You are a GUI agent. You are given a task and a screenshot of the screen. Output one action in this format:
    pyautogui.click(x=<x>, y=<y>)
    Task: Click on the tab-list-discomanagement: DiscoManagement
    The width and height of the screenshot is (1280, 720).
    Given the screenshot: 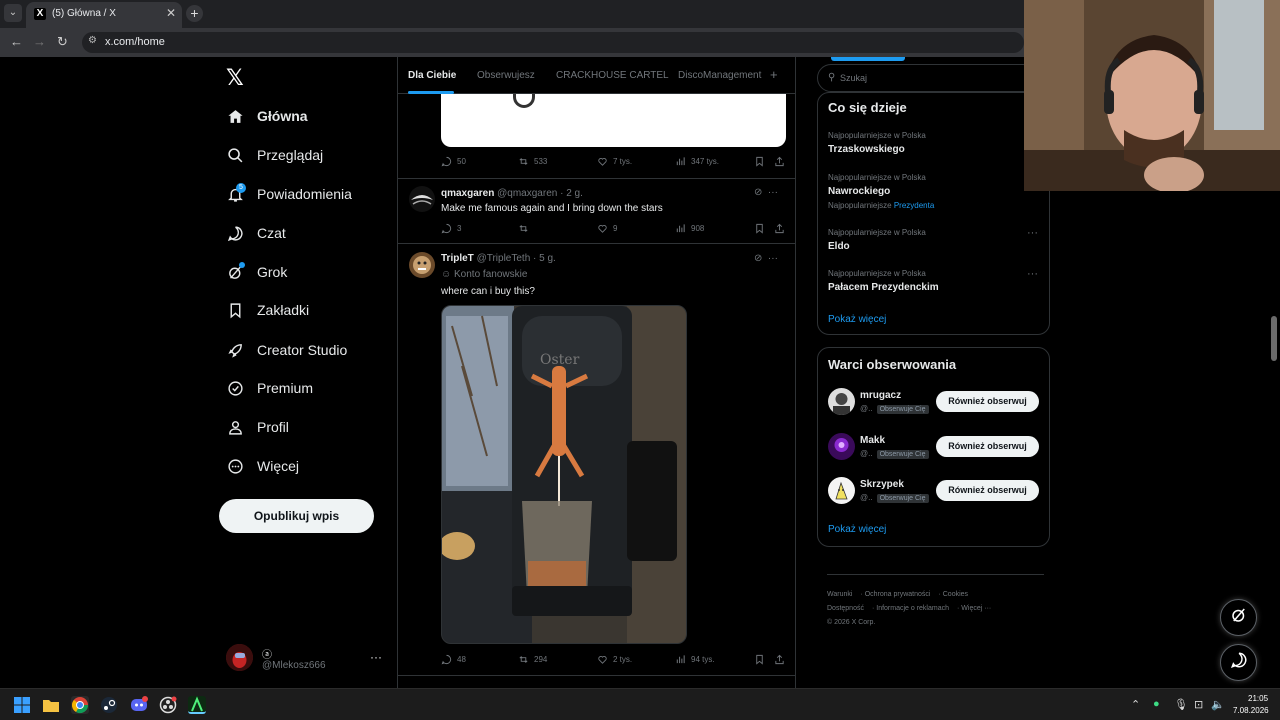 What is the action you would take?
    pyautogui.click(x=719, y=75)
    